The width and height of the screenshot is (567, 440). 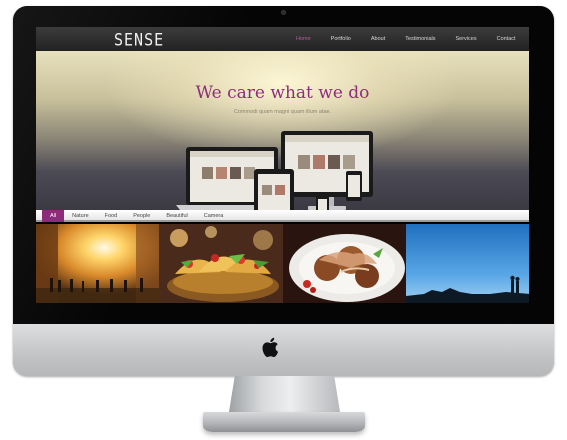 I want to click on filter-beautiful: Beautiful, so click(x=176, y=216).